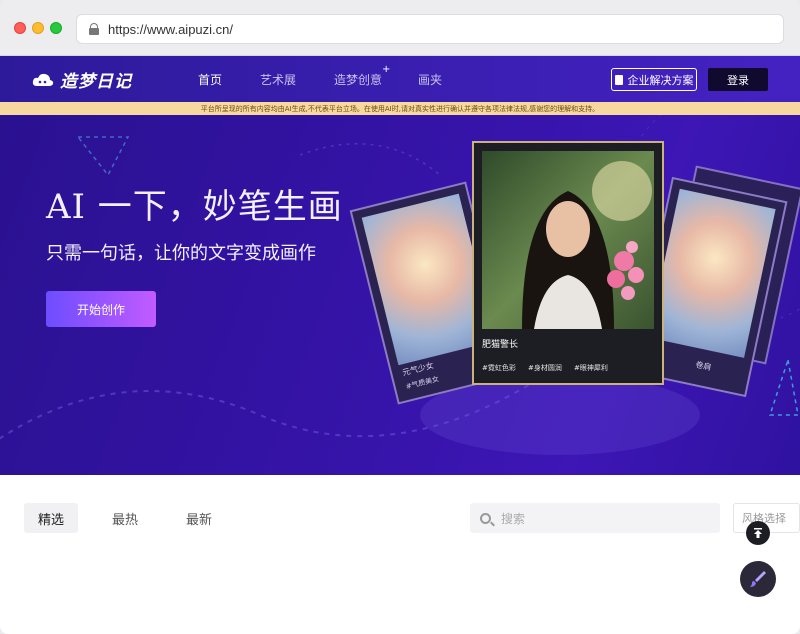  What do you see at coordinates (545, 368) in the screenshot?
I see `card-tag: #身材圆润` at bounding box center [545, 368].